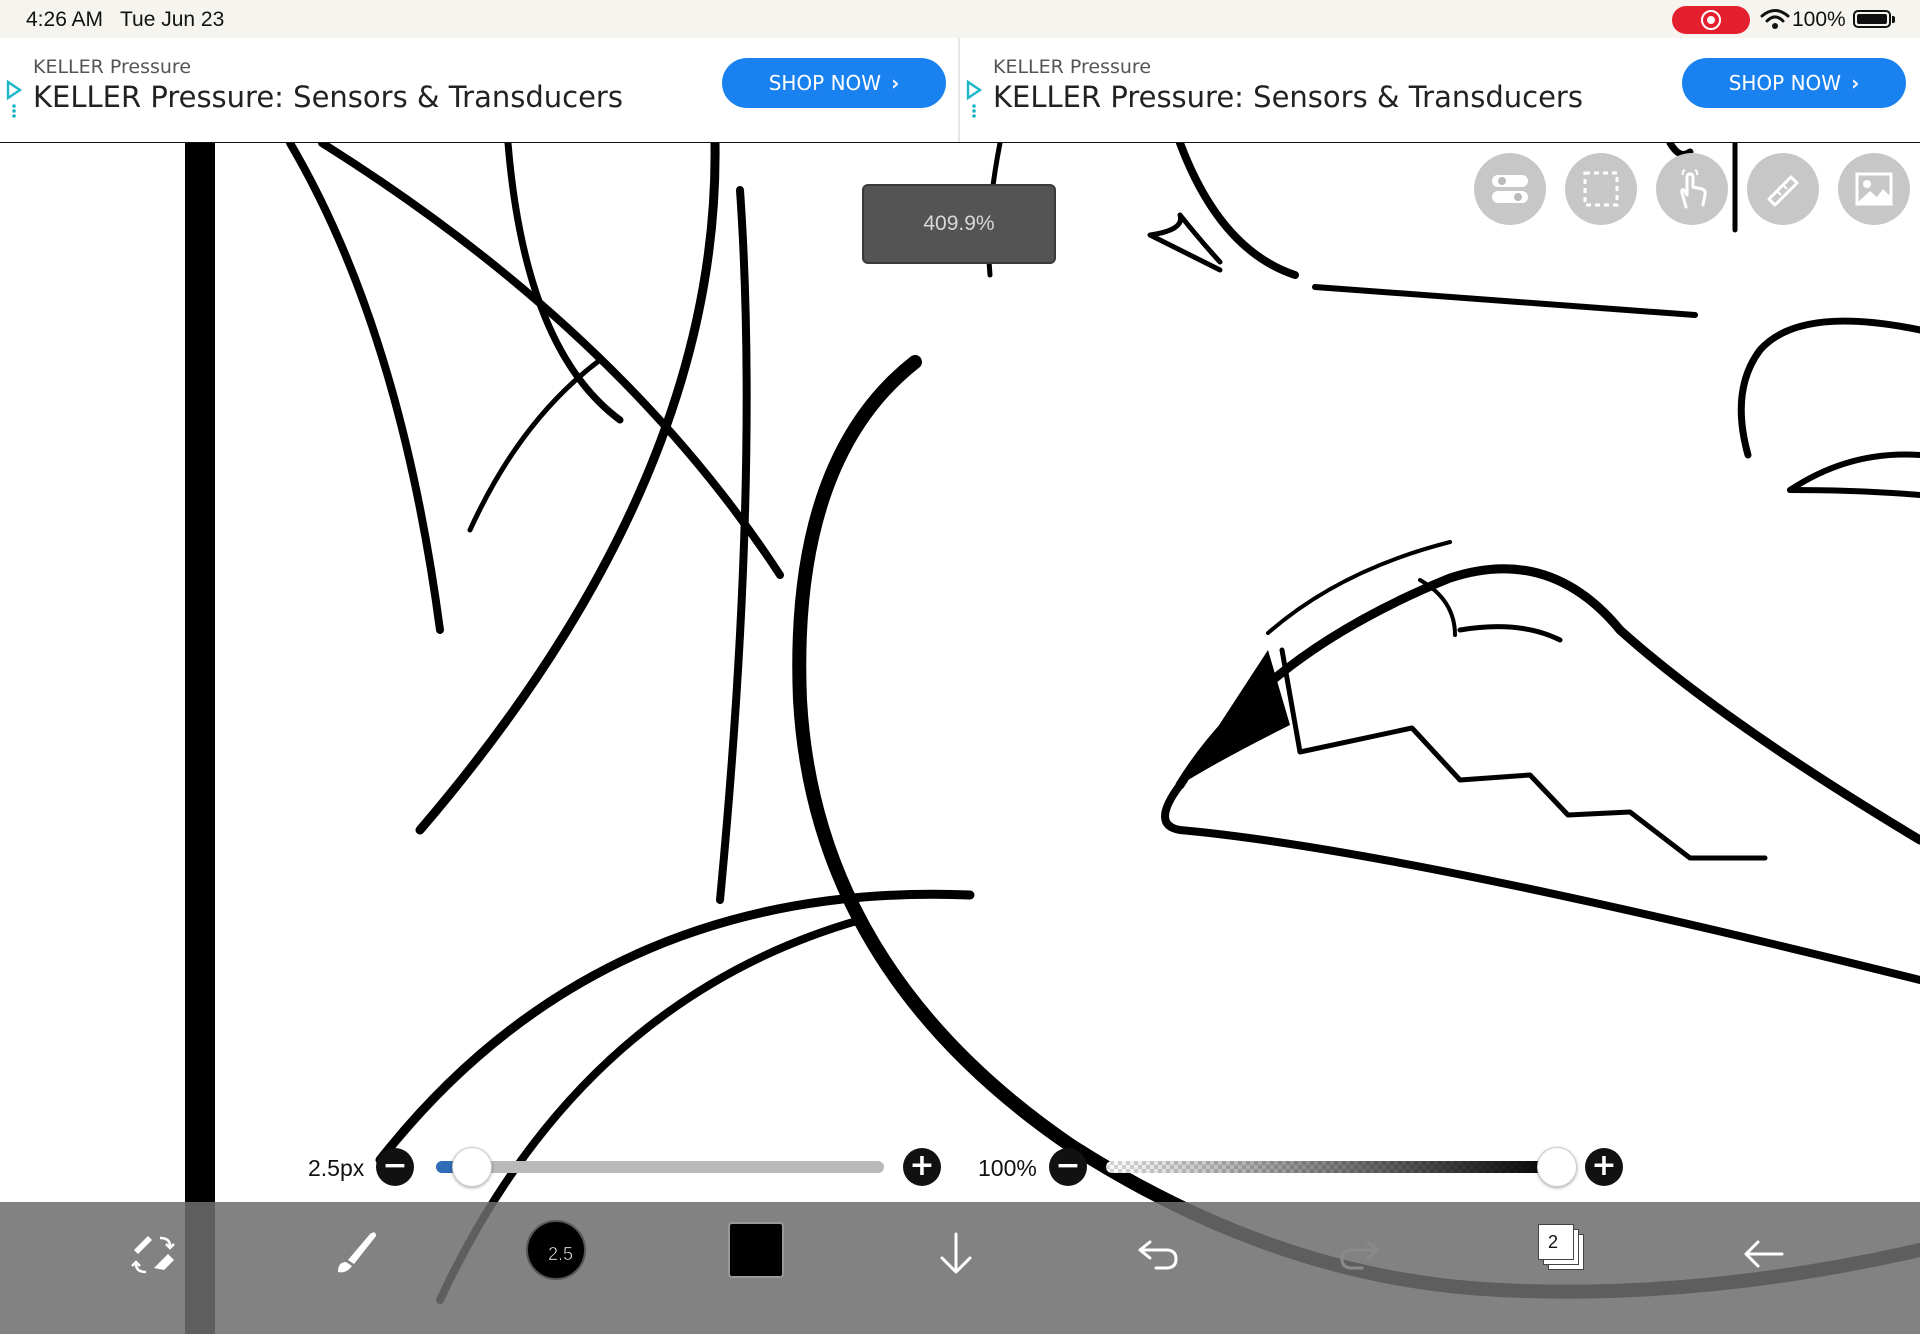 The width and height of the screenshot is (1920, 1334). What do you see at coordinates (172, 19) in the screenshot?
I see `status-date: Tue Jun 23` at bounding box center [172, 19].